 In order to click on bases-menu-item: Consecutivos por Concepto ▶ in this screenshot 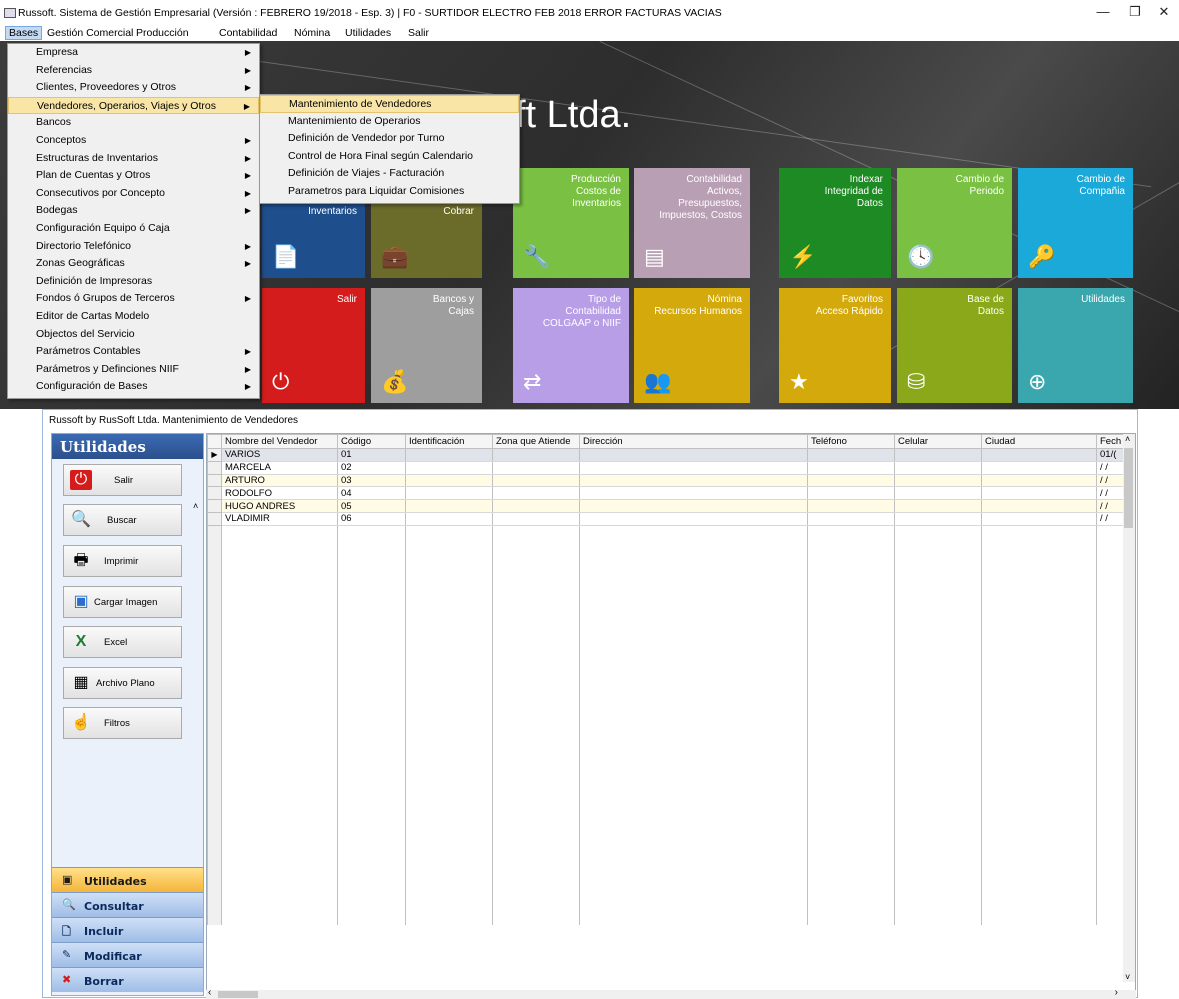, I will do `click(133, 194)`.